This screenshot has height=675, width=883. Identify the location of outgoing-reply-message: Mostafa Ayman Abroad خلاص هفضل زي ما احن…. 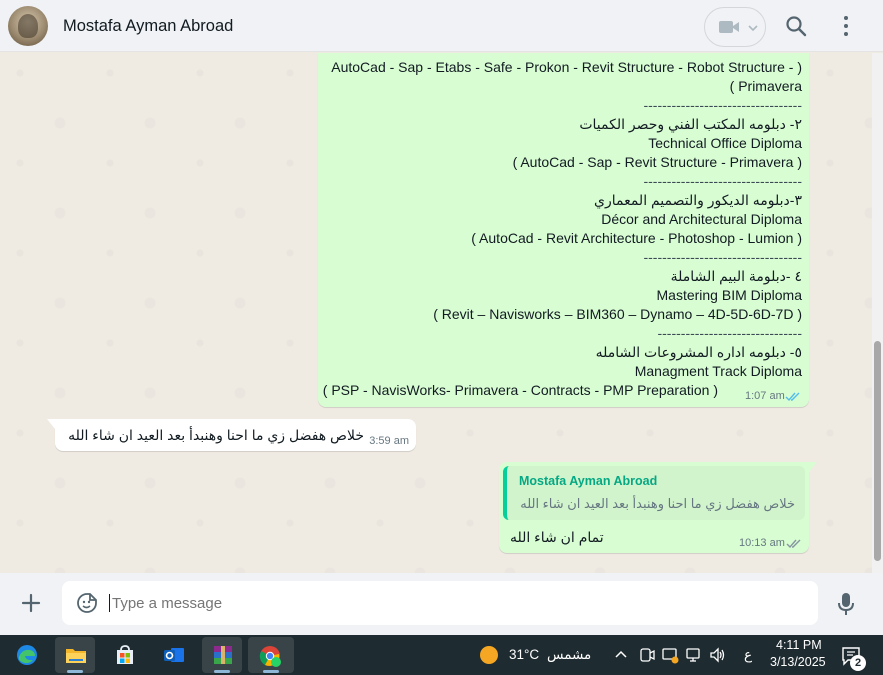
(658, 507).